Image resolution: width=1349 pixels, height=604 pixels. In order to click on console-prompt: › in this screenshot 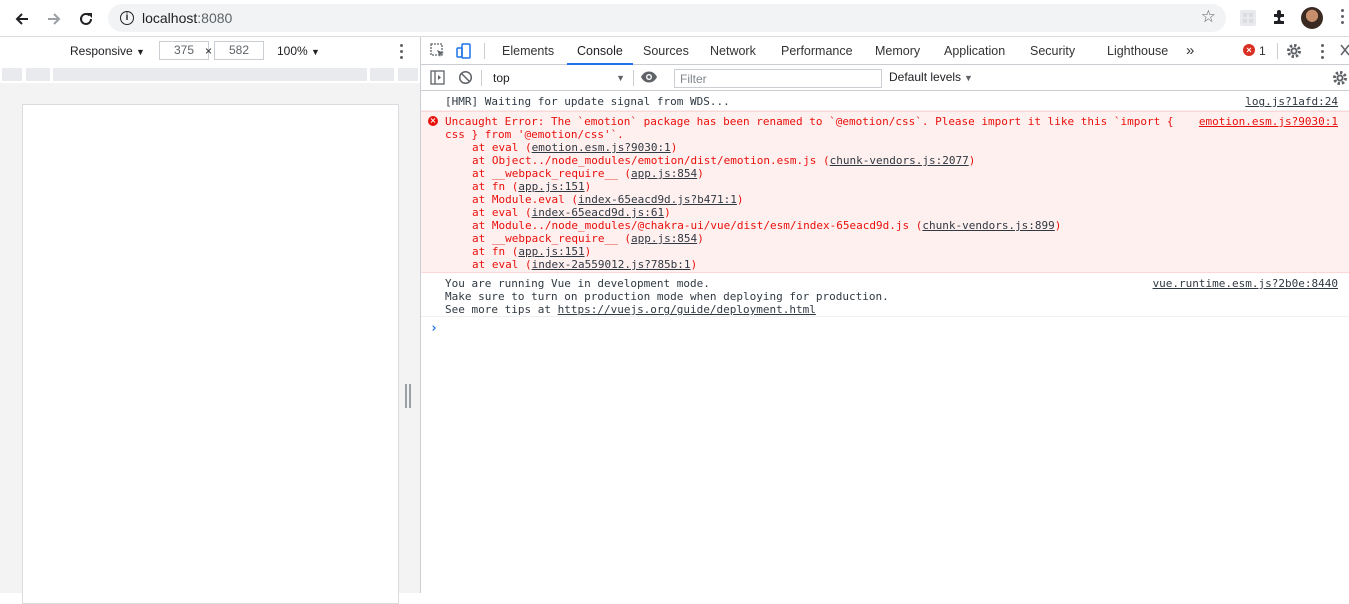, I will do `click(434, 328)`.